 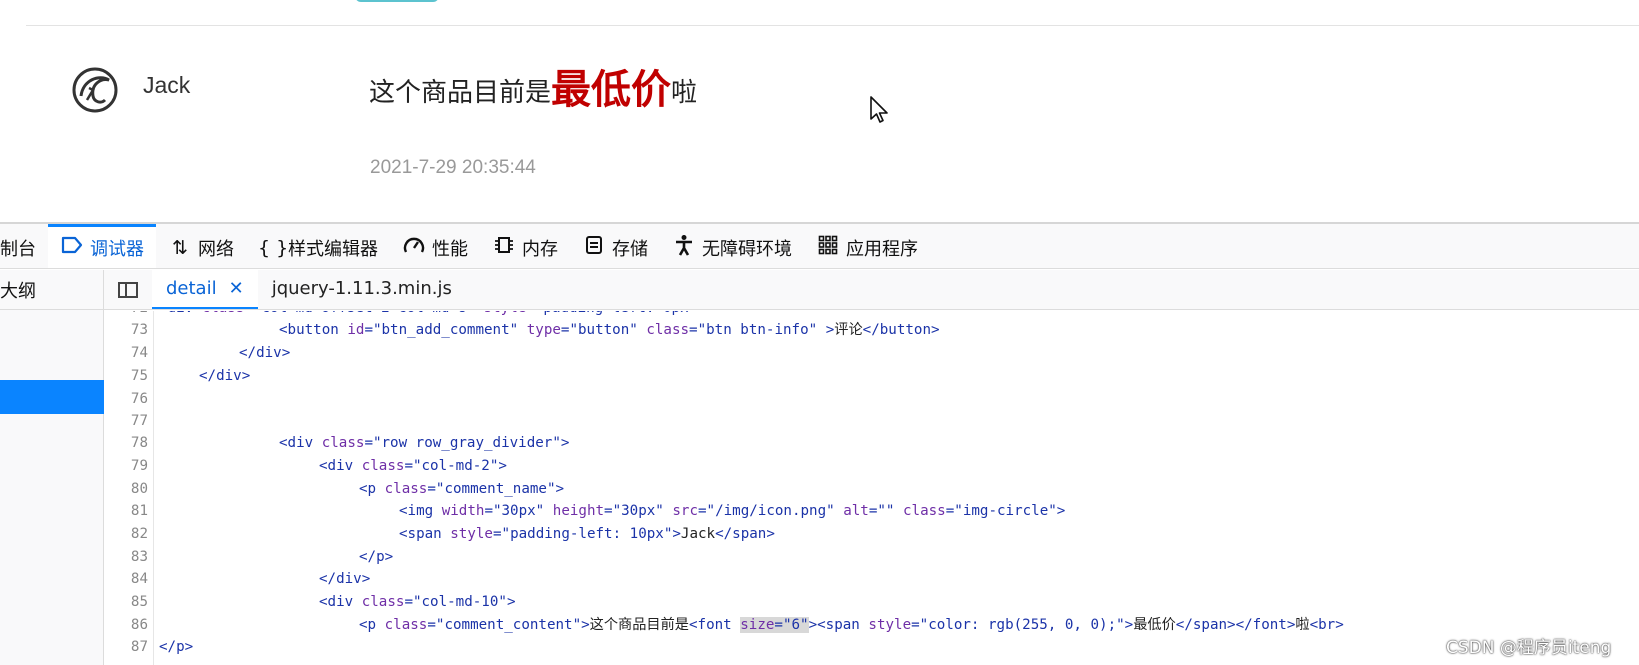 What do you see at coordinates (333, 249) in the screenshot?
I see `tab-label: 样式编辑器` at bounding box center [333, 249].